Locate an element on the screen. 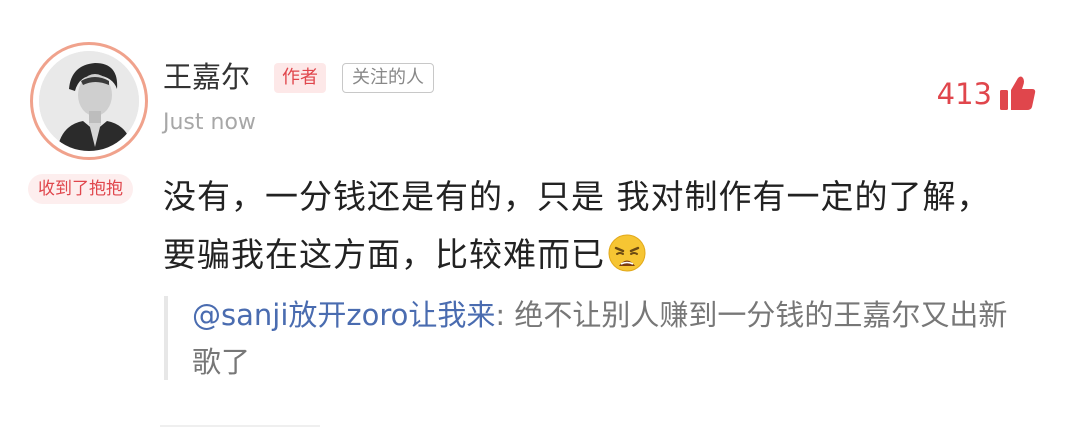 This screenshot has width=1080, height=428. like-count: 413 is located at coordinates (964, 94).